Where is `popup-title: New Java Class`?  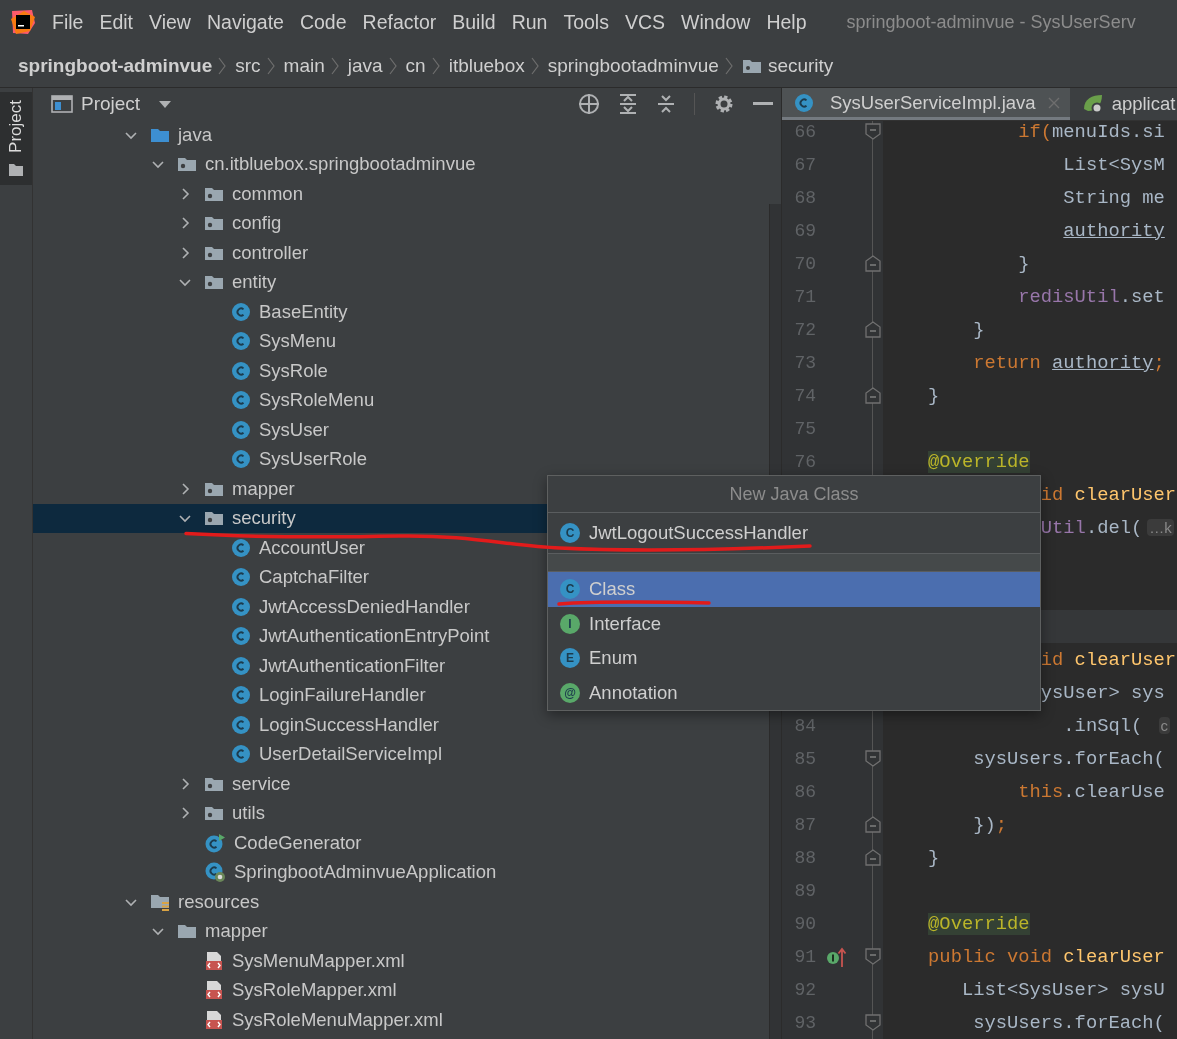
popup-title: New Java Class is located at coordinates (794, 494).